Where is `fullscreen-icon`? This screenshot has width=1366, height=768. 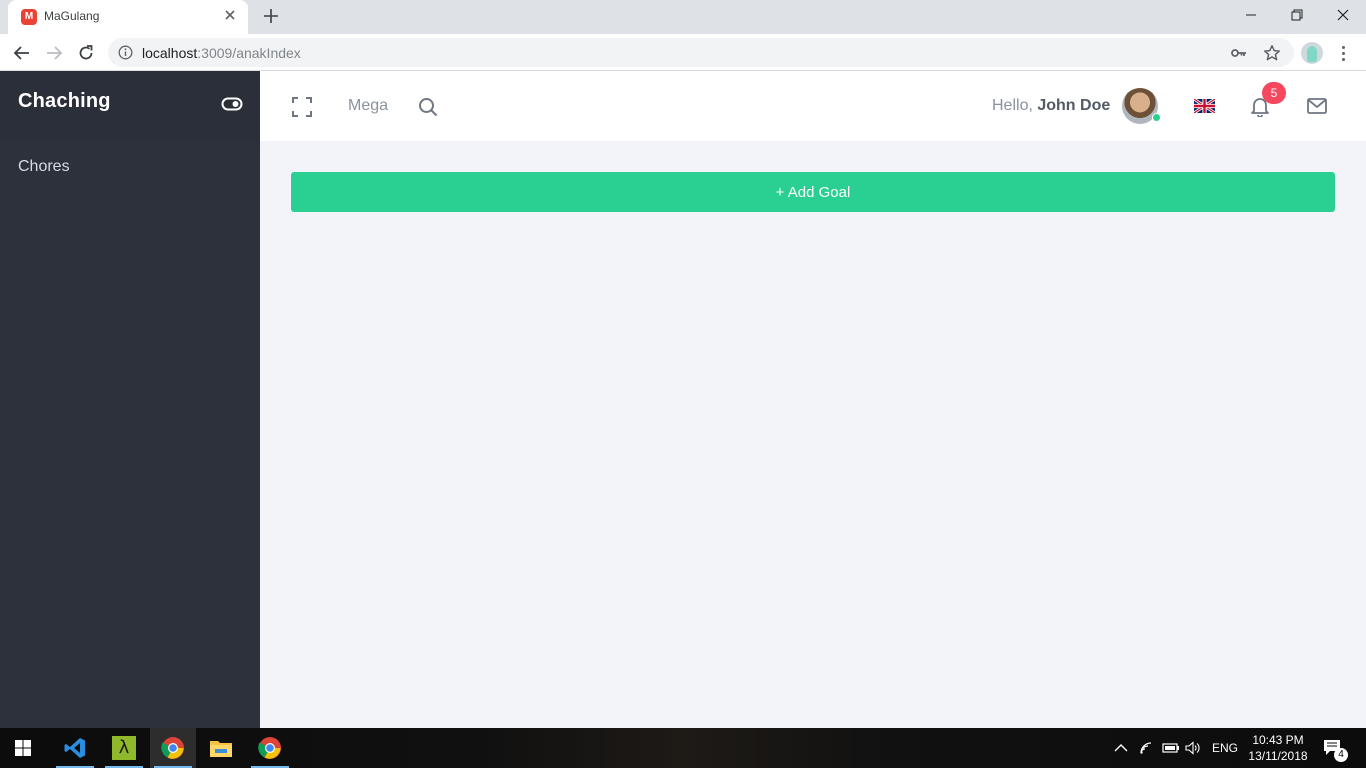
fullscreen-icon is located at coordinates (302, 107).